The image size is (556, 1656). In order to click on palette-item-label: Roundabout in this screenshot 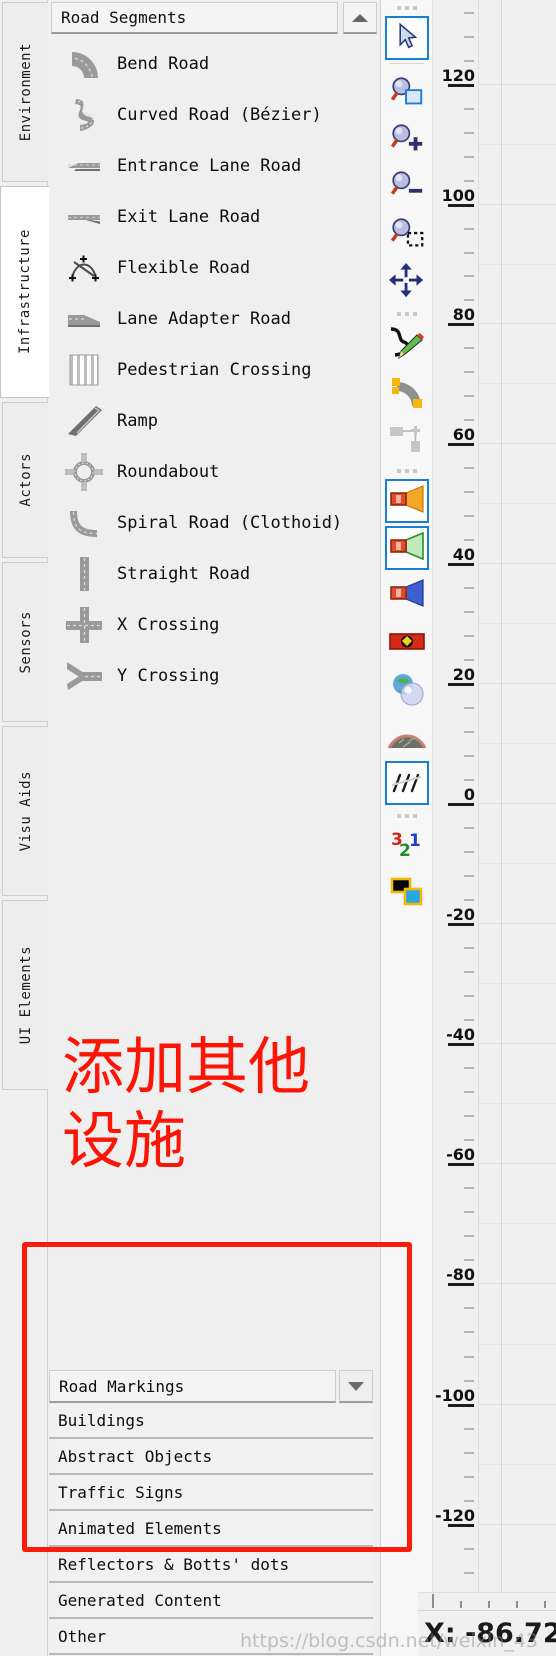, I will do `click(168, 471)`.